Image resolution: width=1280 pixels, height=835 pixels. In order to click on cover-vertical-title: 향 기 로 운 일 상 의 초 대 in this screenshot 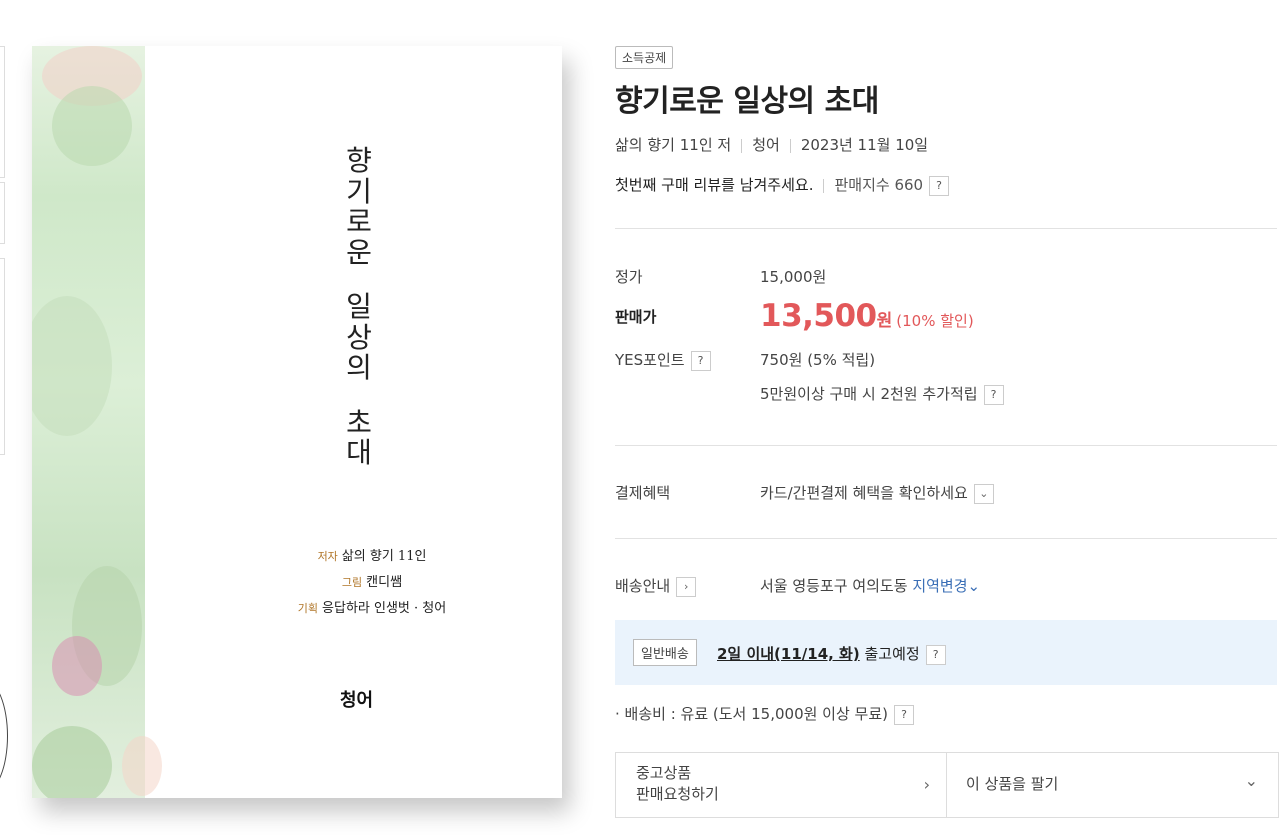, I will do `click(359, 306)`.